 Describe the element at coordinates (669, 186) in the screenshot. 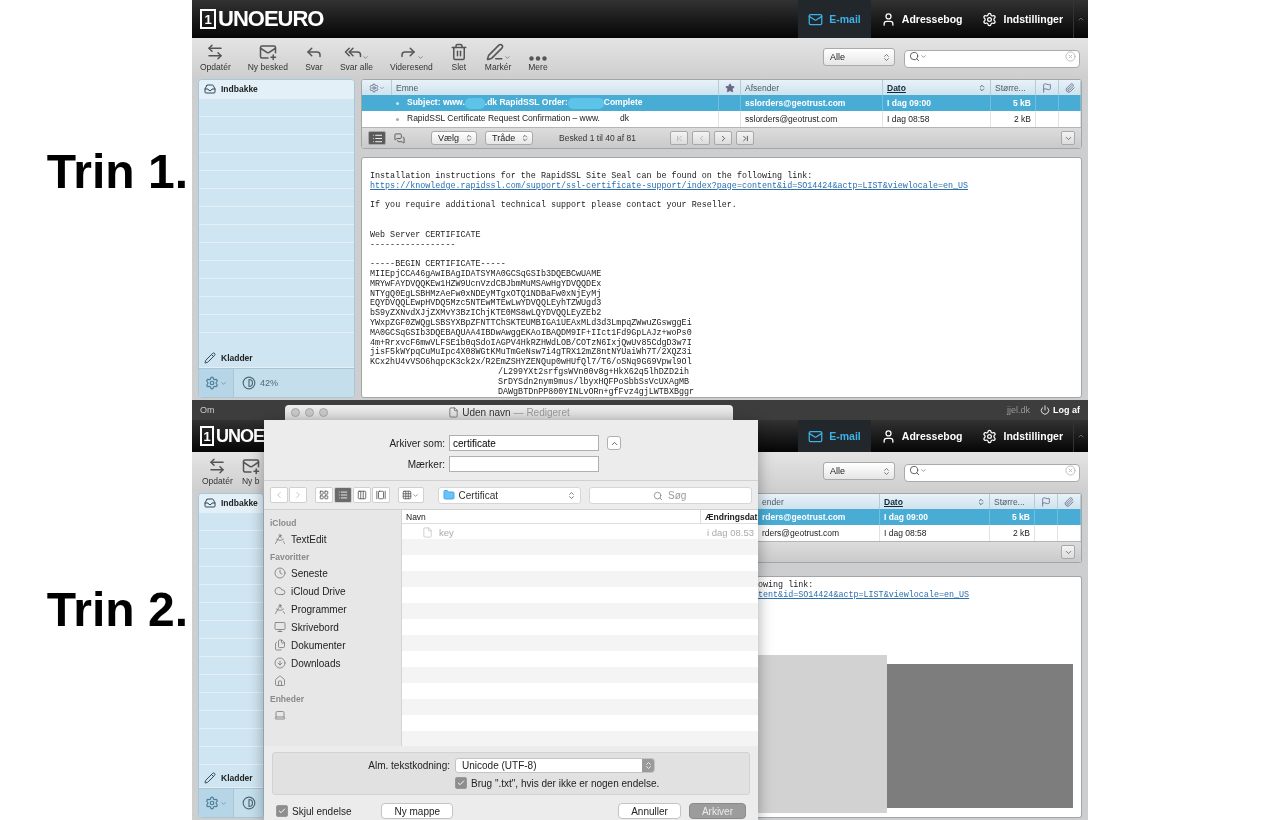

I see `message-link: https://knowledge.rapidssl.com/support/ssl-certificate-support/index?page=content&id=SO14424&actp=LIST&viewlocale=en_US` at that location.